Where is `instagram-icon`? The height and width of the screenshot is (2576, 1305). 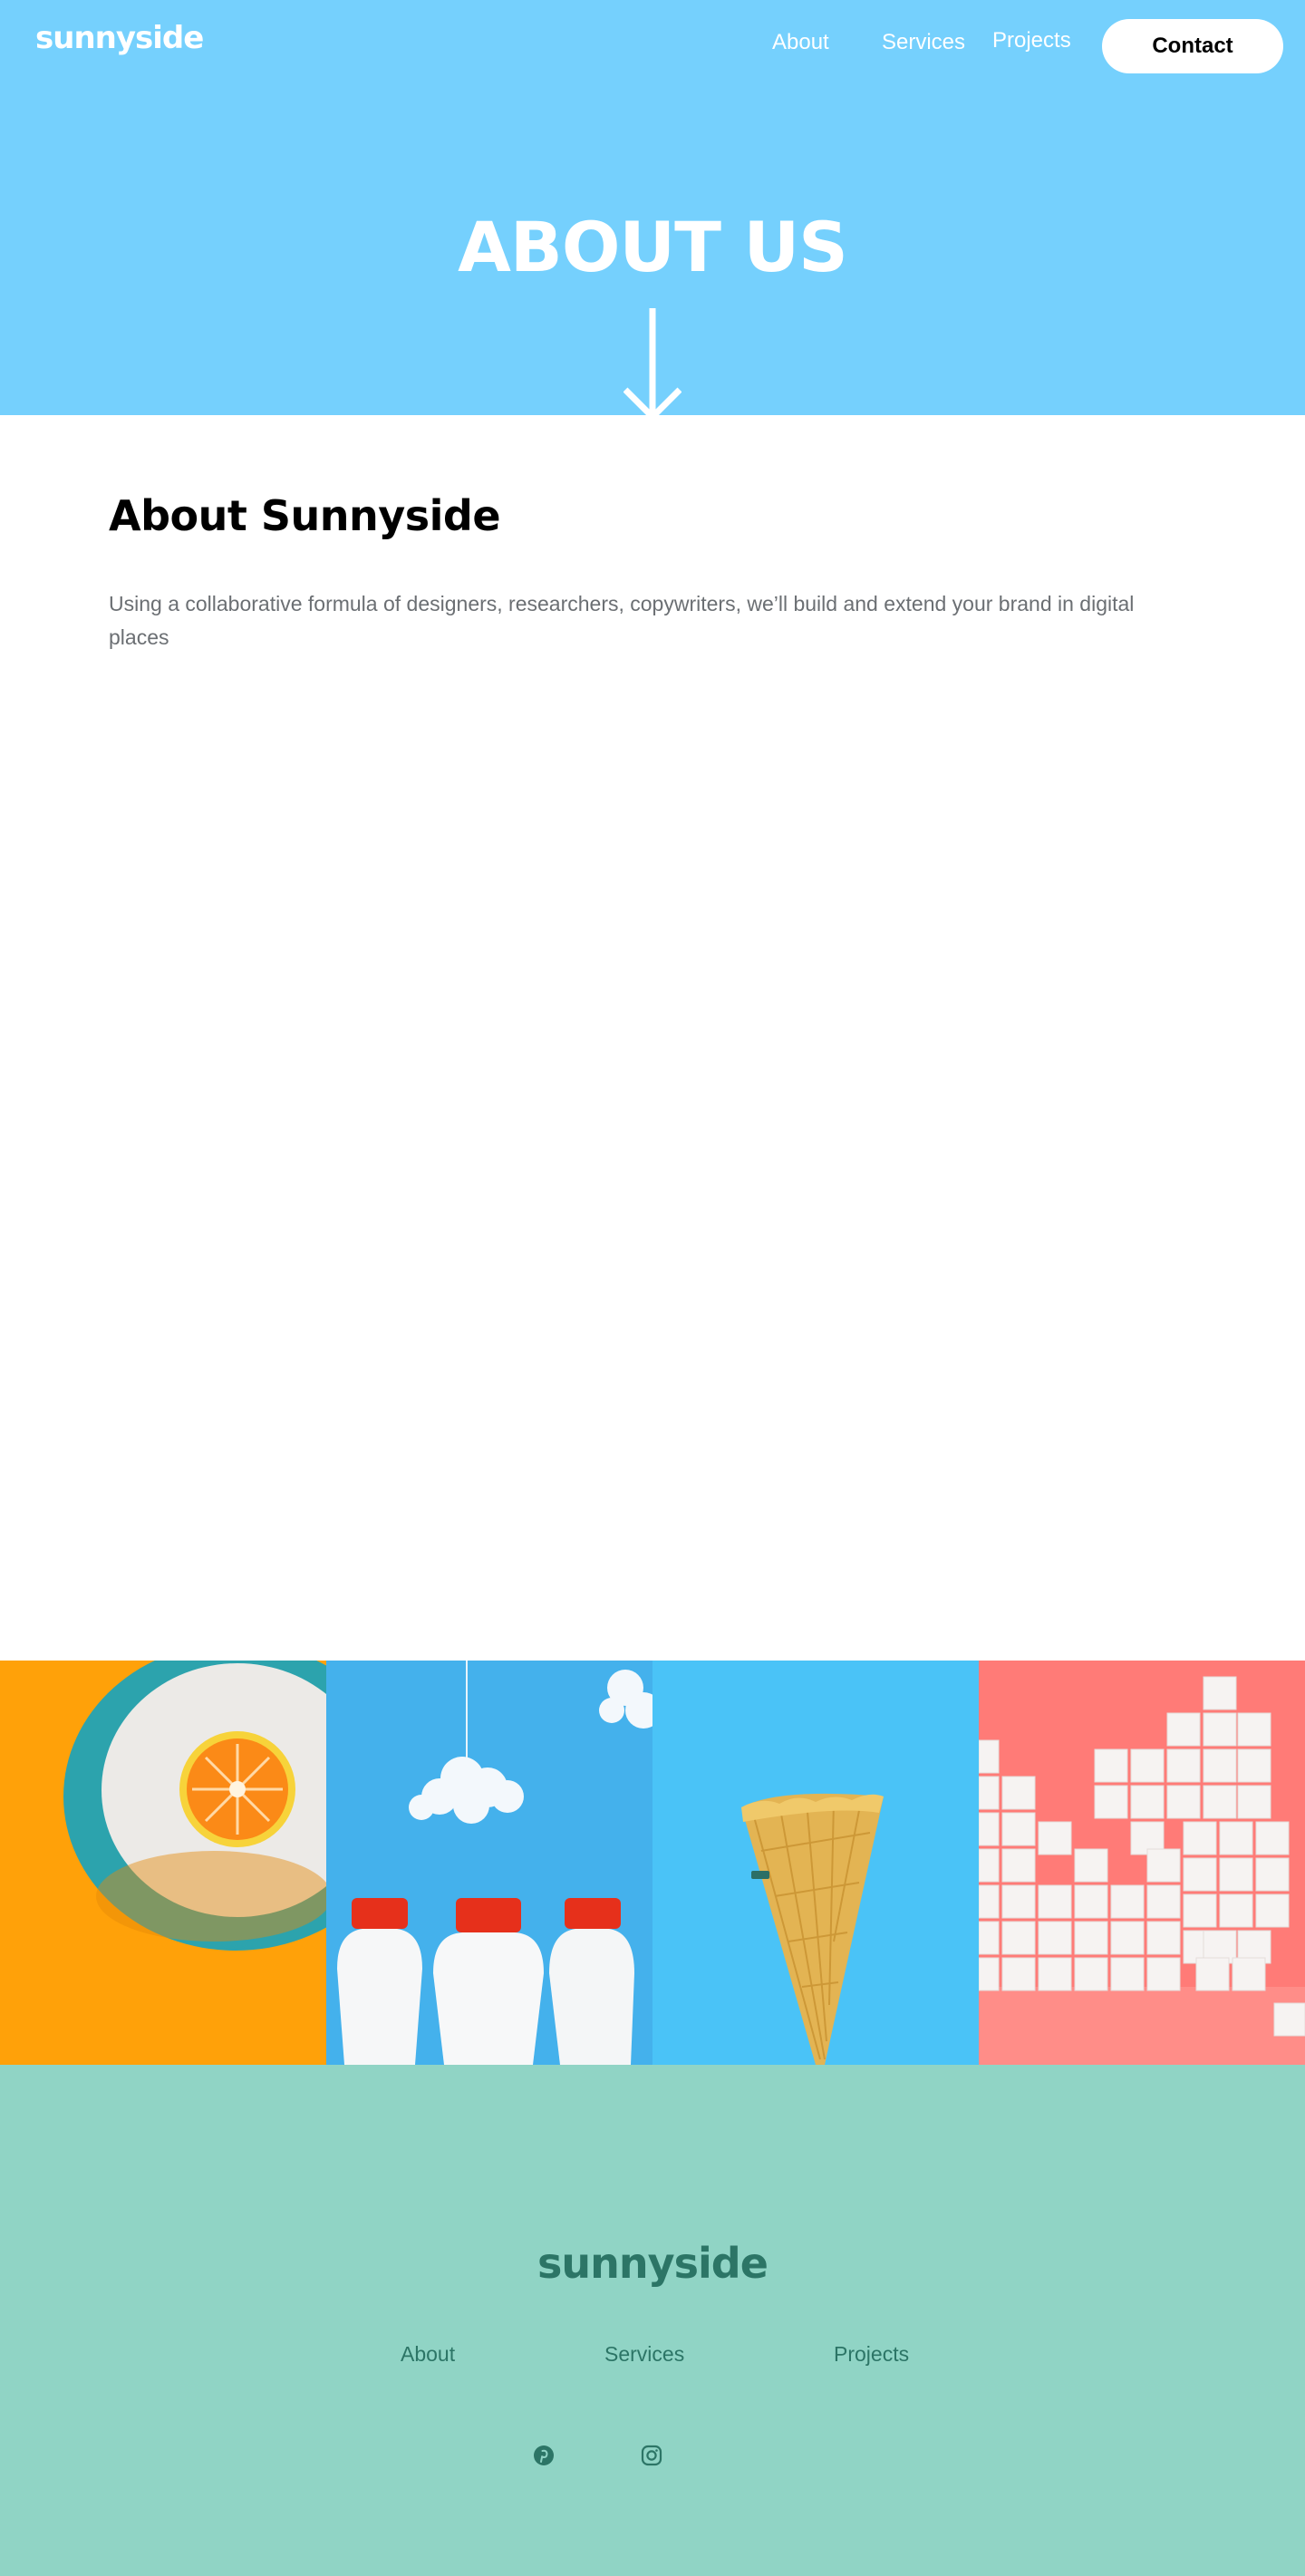 instagram-icon is located at coordinates (651, 2455).